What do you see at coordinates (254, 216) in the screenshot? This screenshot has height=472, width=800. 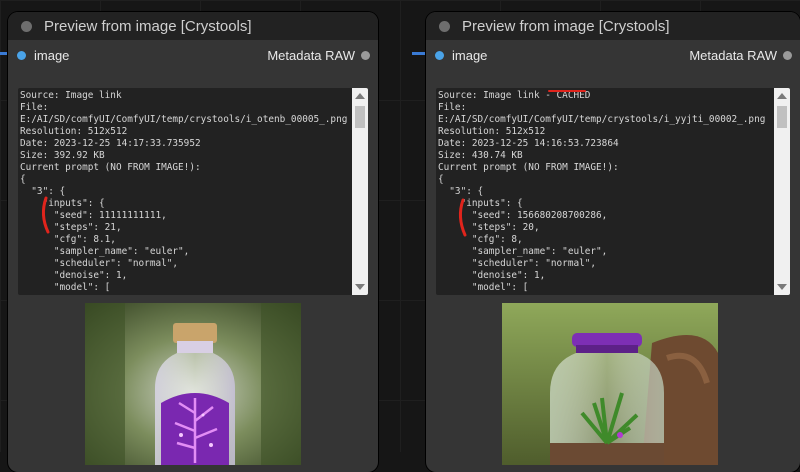 I see `annotation-overlay` at bounding box center [254, 216].